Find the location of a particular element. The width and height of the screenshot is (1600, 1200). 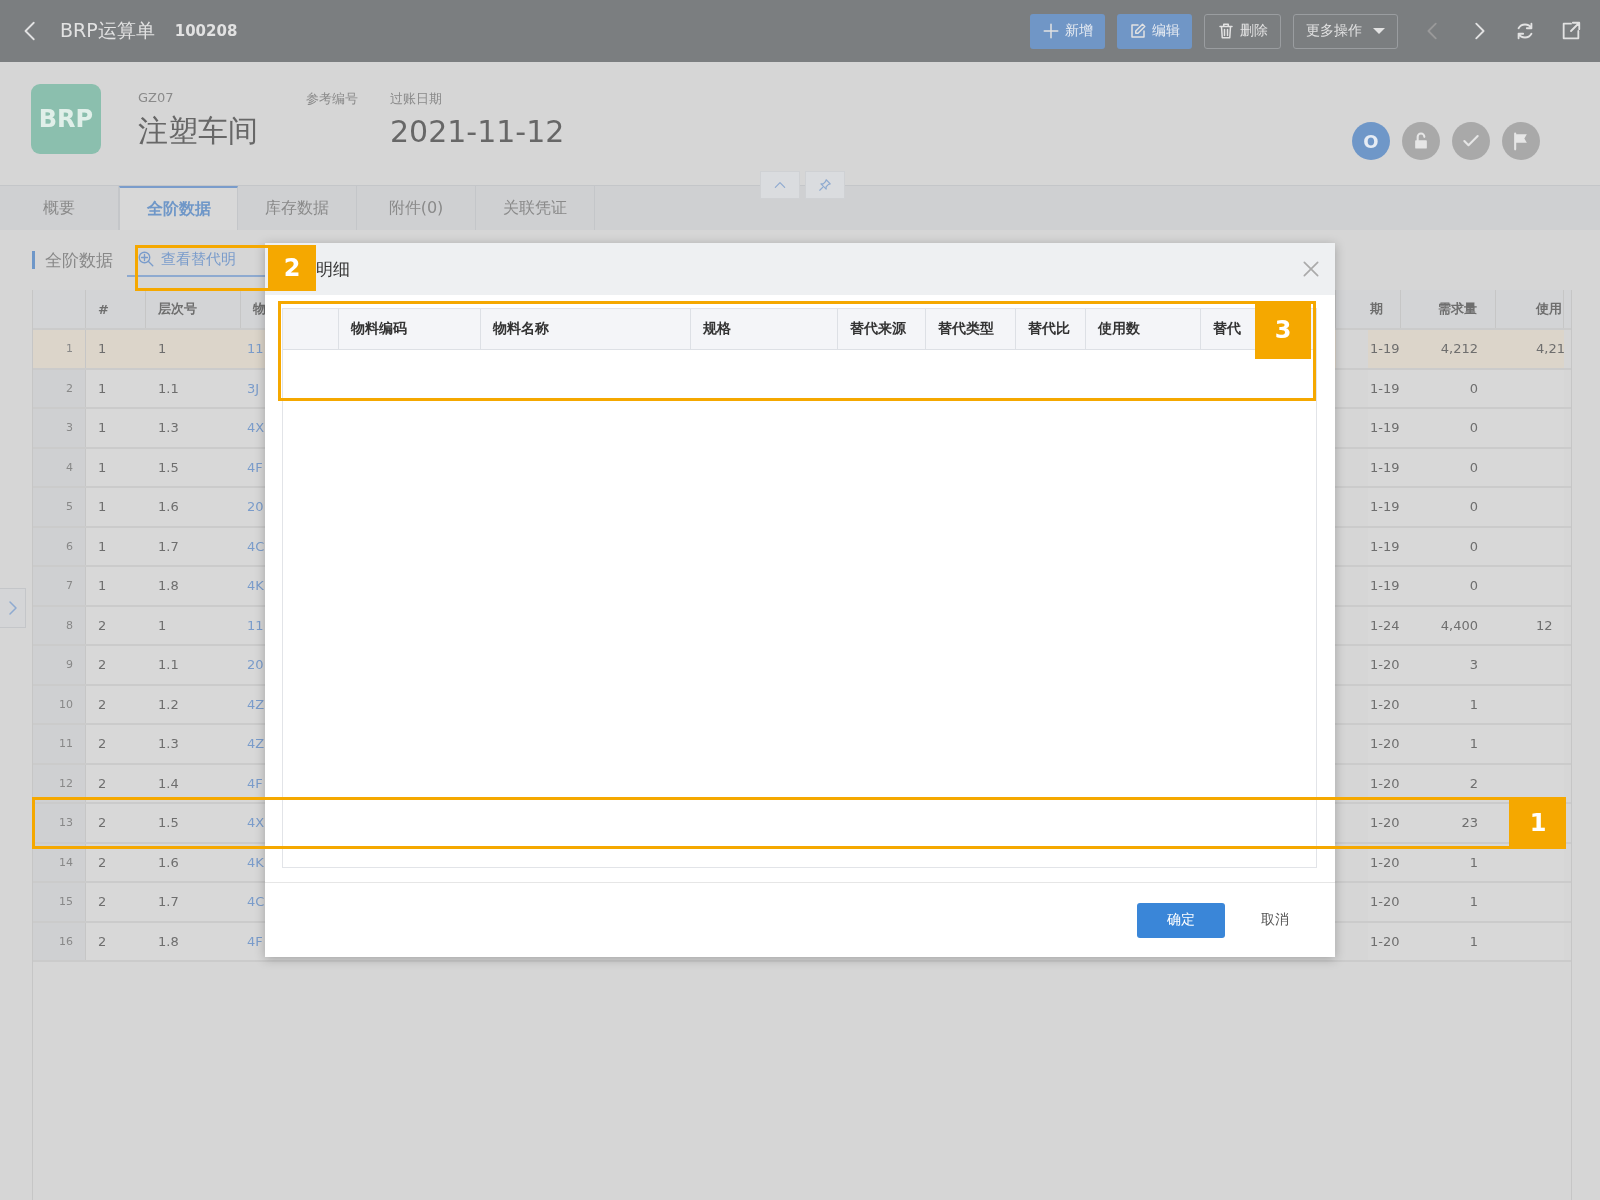

row-number: 16 is located at coordinates (59, 941).